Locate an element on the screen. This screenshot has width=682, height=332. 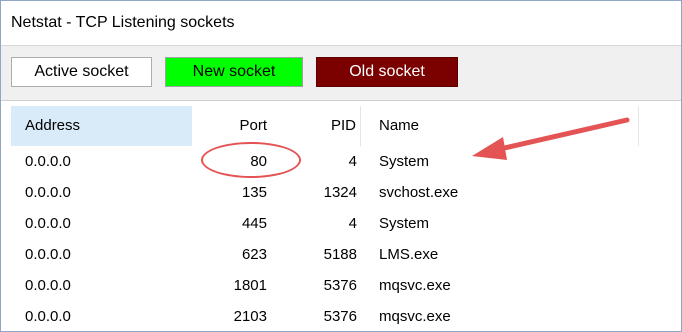
window-title: Netstat - TCP Listening sockets is located at coordinates (123, 22).